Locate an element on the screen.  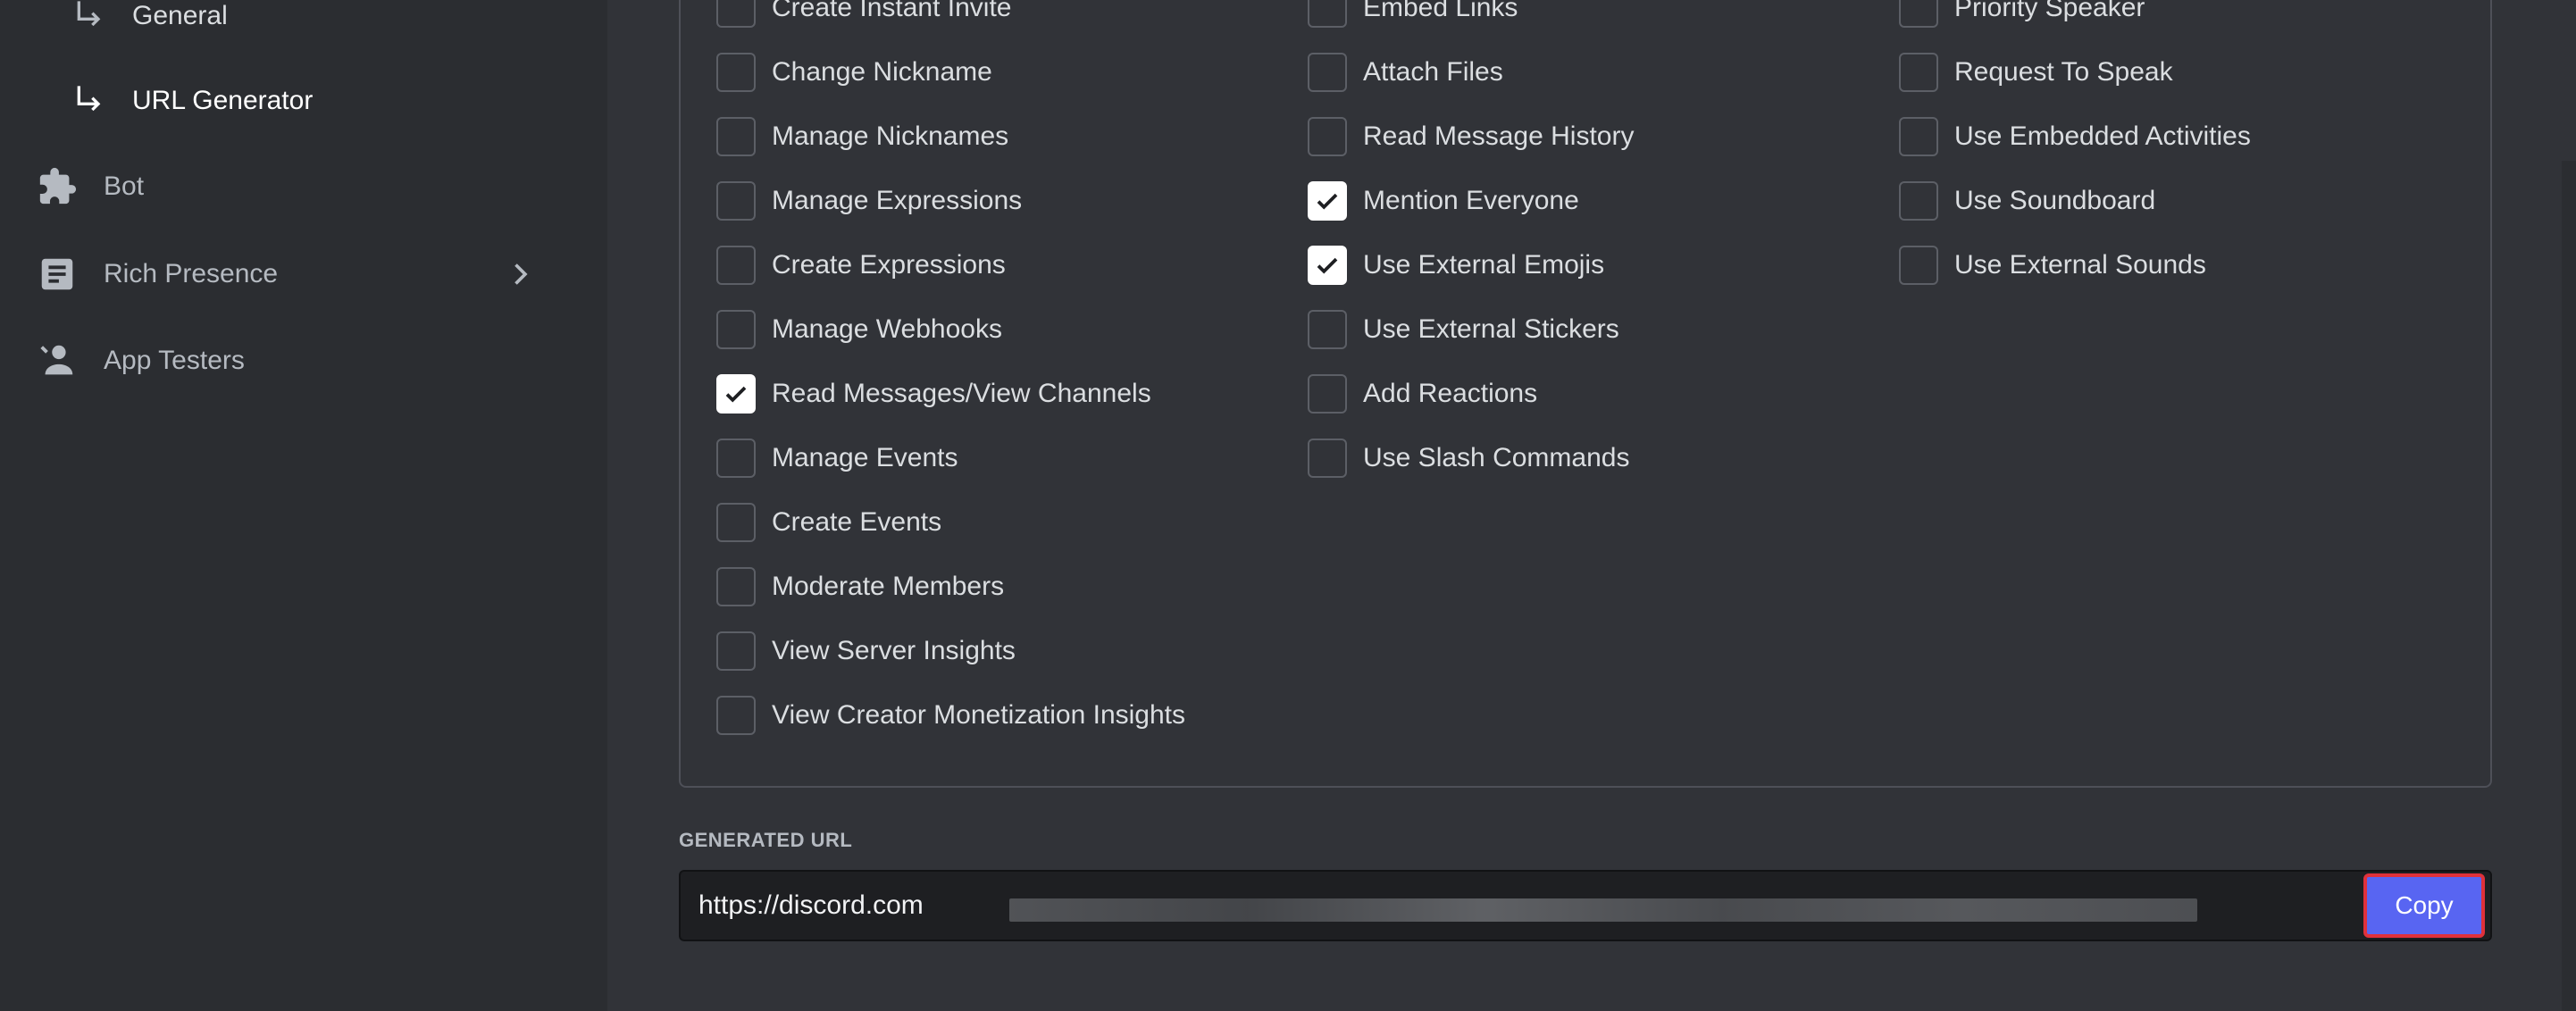
permission-label: Embed Links is located at coordinates (1441, 11).